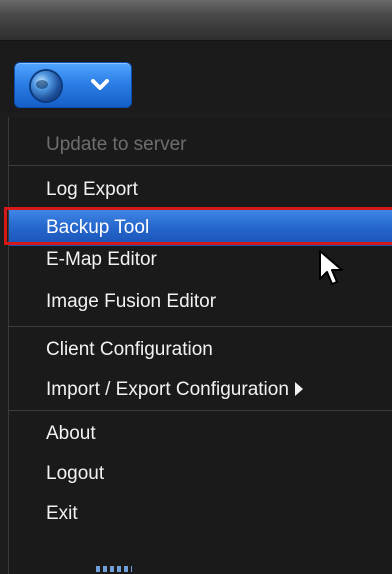  Describe the element at coordinates (73, 85) in the screenshot. I see `main-menu-button` at that location.